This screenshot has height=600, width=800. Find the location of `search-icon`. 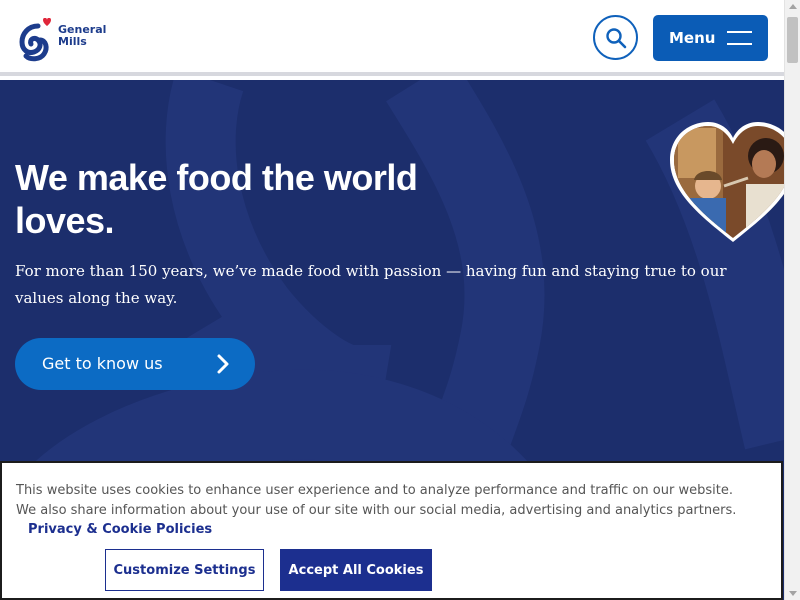

search-icon is located at coordinates (615, 37).